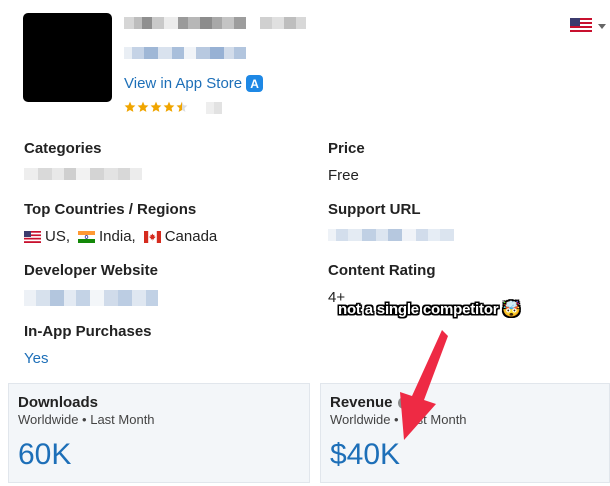 This screenshot has width=610, height=486. Describe the element at coordinates (110, 209) in the screenshot. I see `top-countries-label: Top Countries / Regions` at that location.